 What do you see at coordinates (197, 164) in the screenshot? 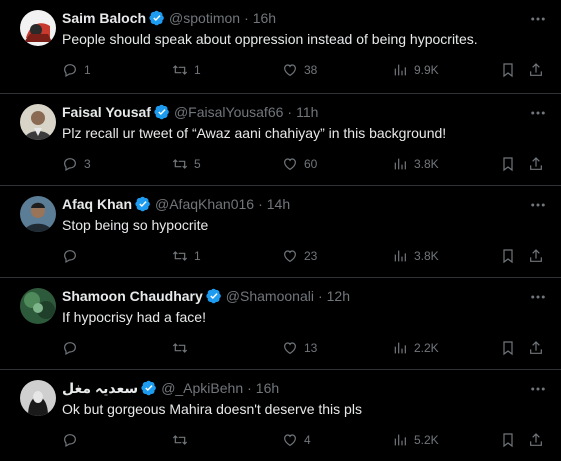
I see `retweet-count: 5` at bounding box center [197, 164].